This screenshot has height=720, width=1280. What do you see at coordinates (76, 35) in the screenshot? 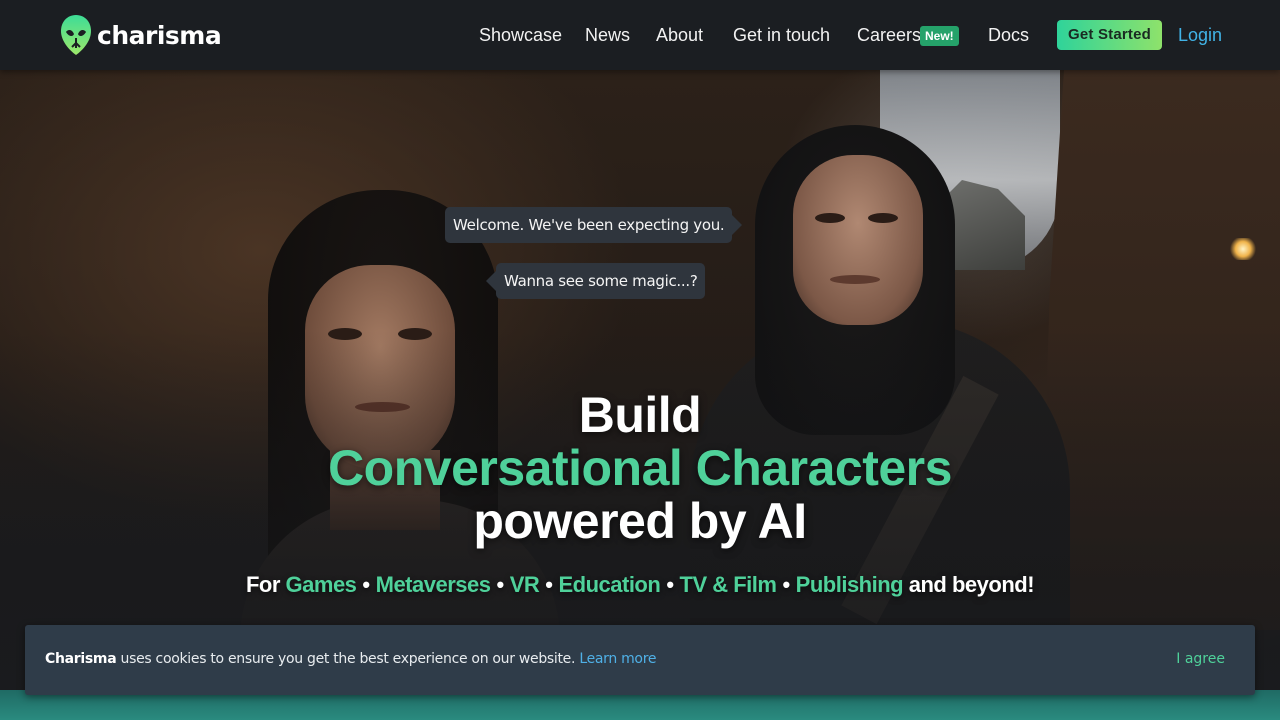
I see `alien-head-icon` at bounding box center [76, 35].